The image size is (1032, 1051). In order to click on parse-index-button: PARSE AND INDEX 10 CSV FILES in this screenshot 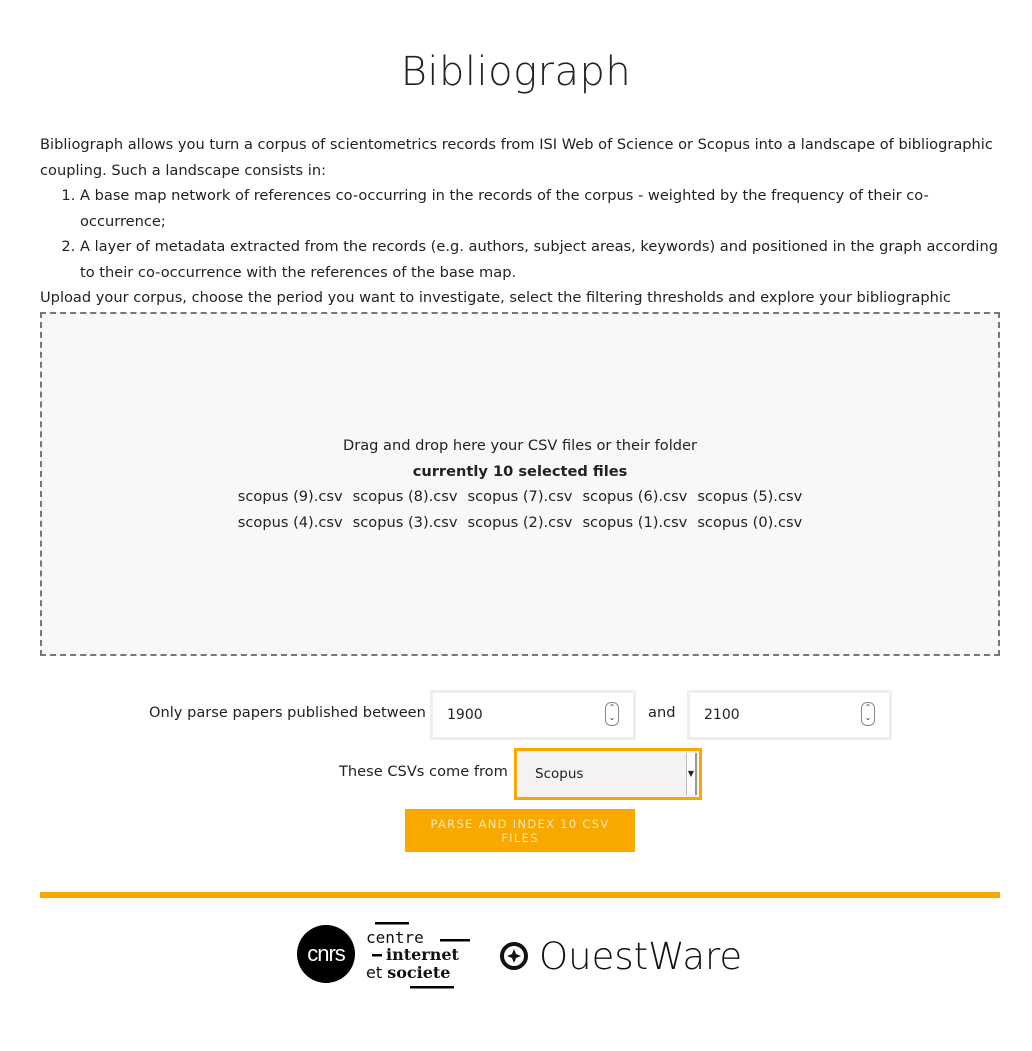, I will do `click(520, 830)`.